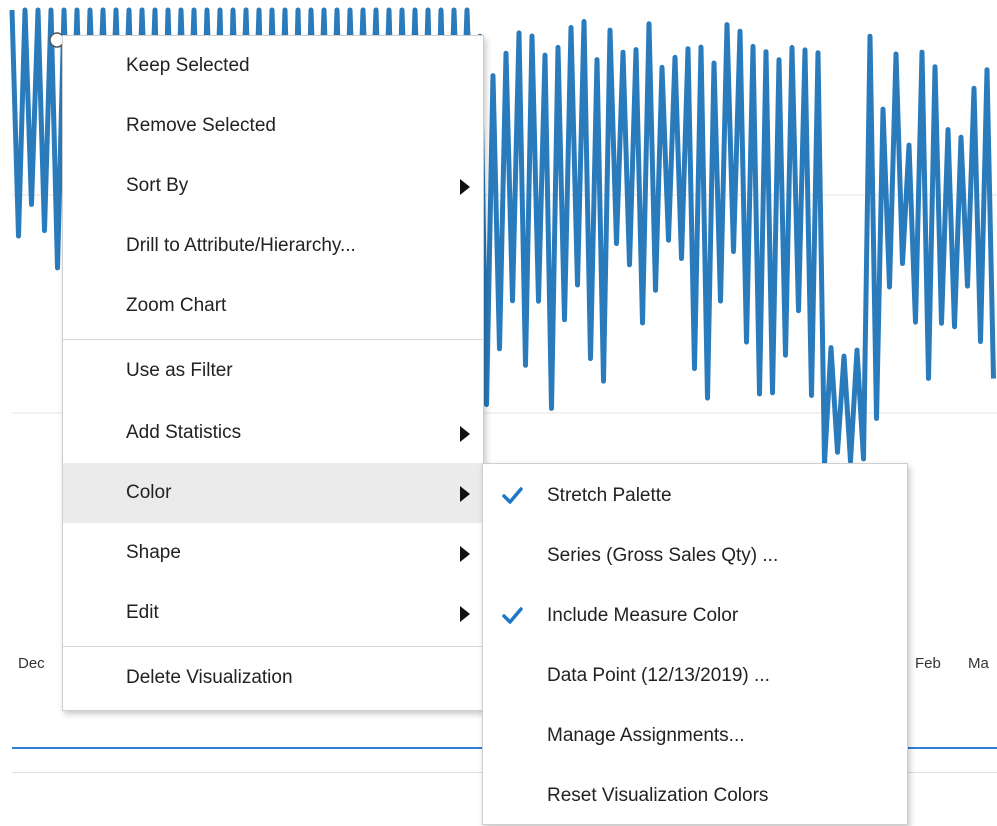 The image size is (997, 826). Describe the element at coordinates (188, 65) in the screenshot. I see `menu-item-label: Keep Selected` at that location.